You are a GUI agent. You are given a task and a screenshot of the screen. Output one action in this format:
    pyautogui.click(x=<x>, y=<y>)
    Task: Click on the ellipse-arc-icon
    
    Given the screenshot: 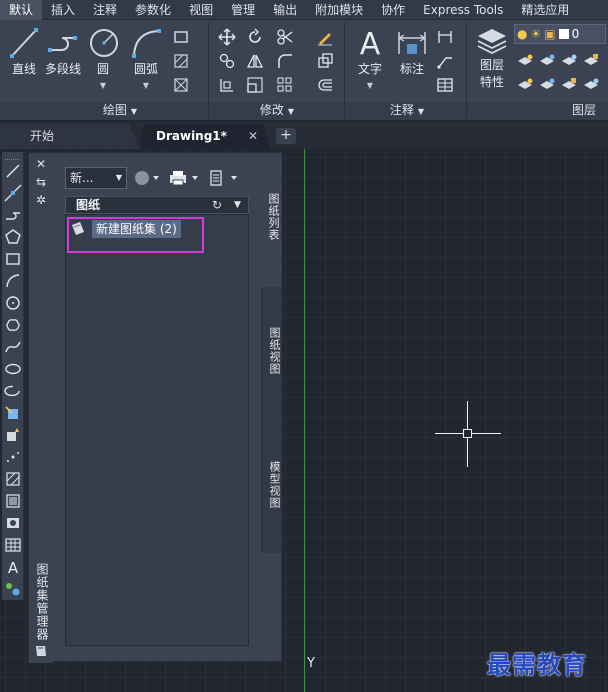 What is the action you would take?
    pyautogui.click(x=12, y=391)
    